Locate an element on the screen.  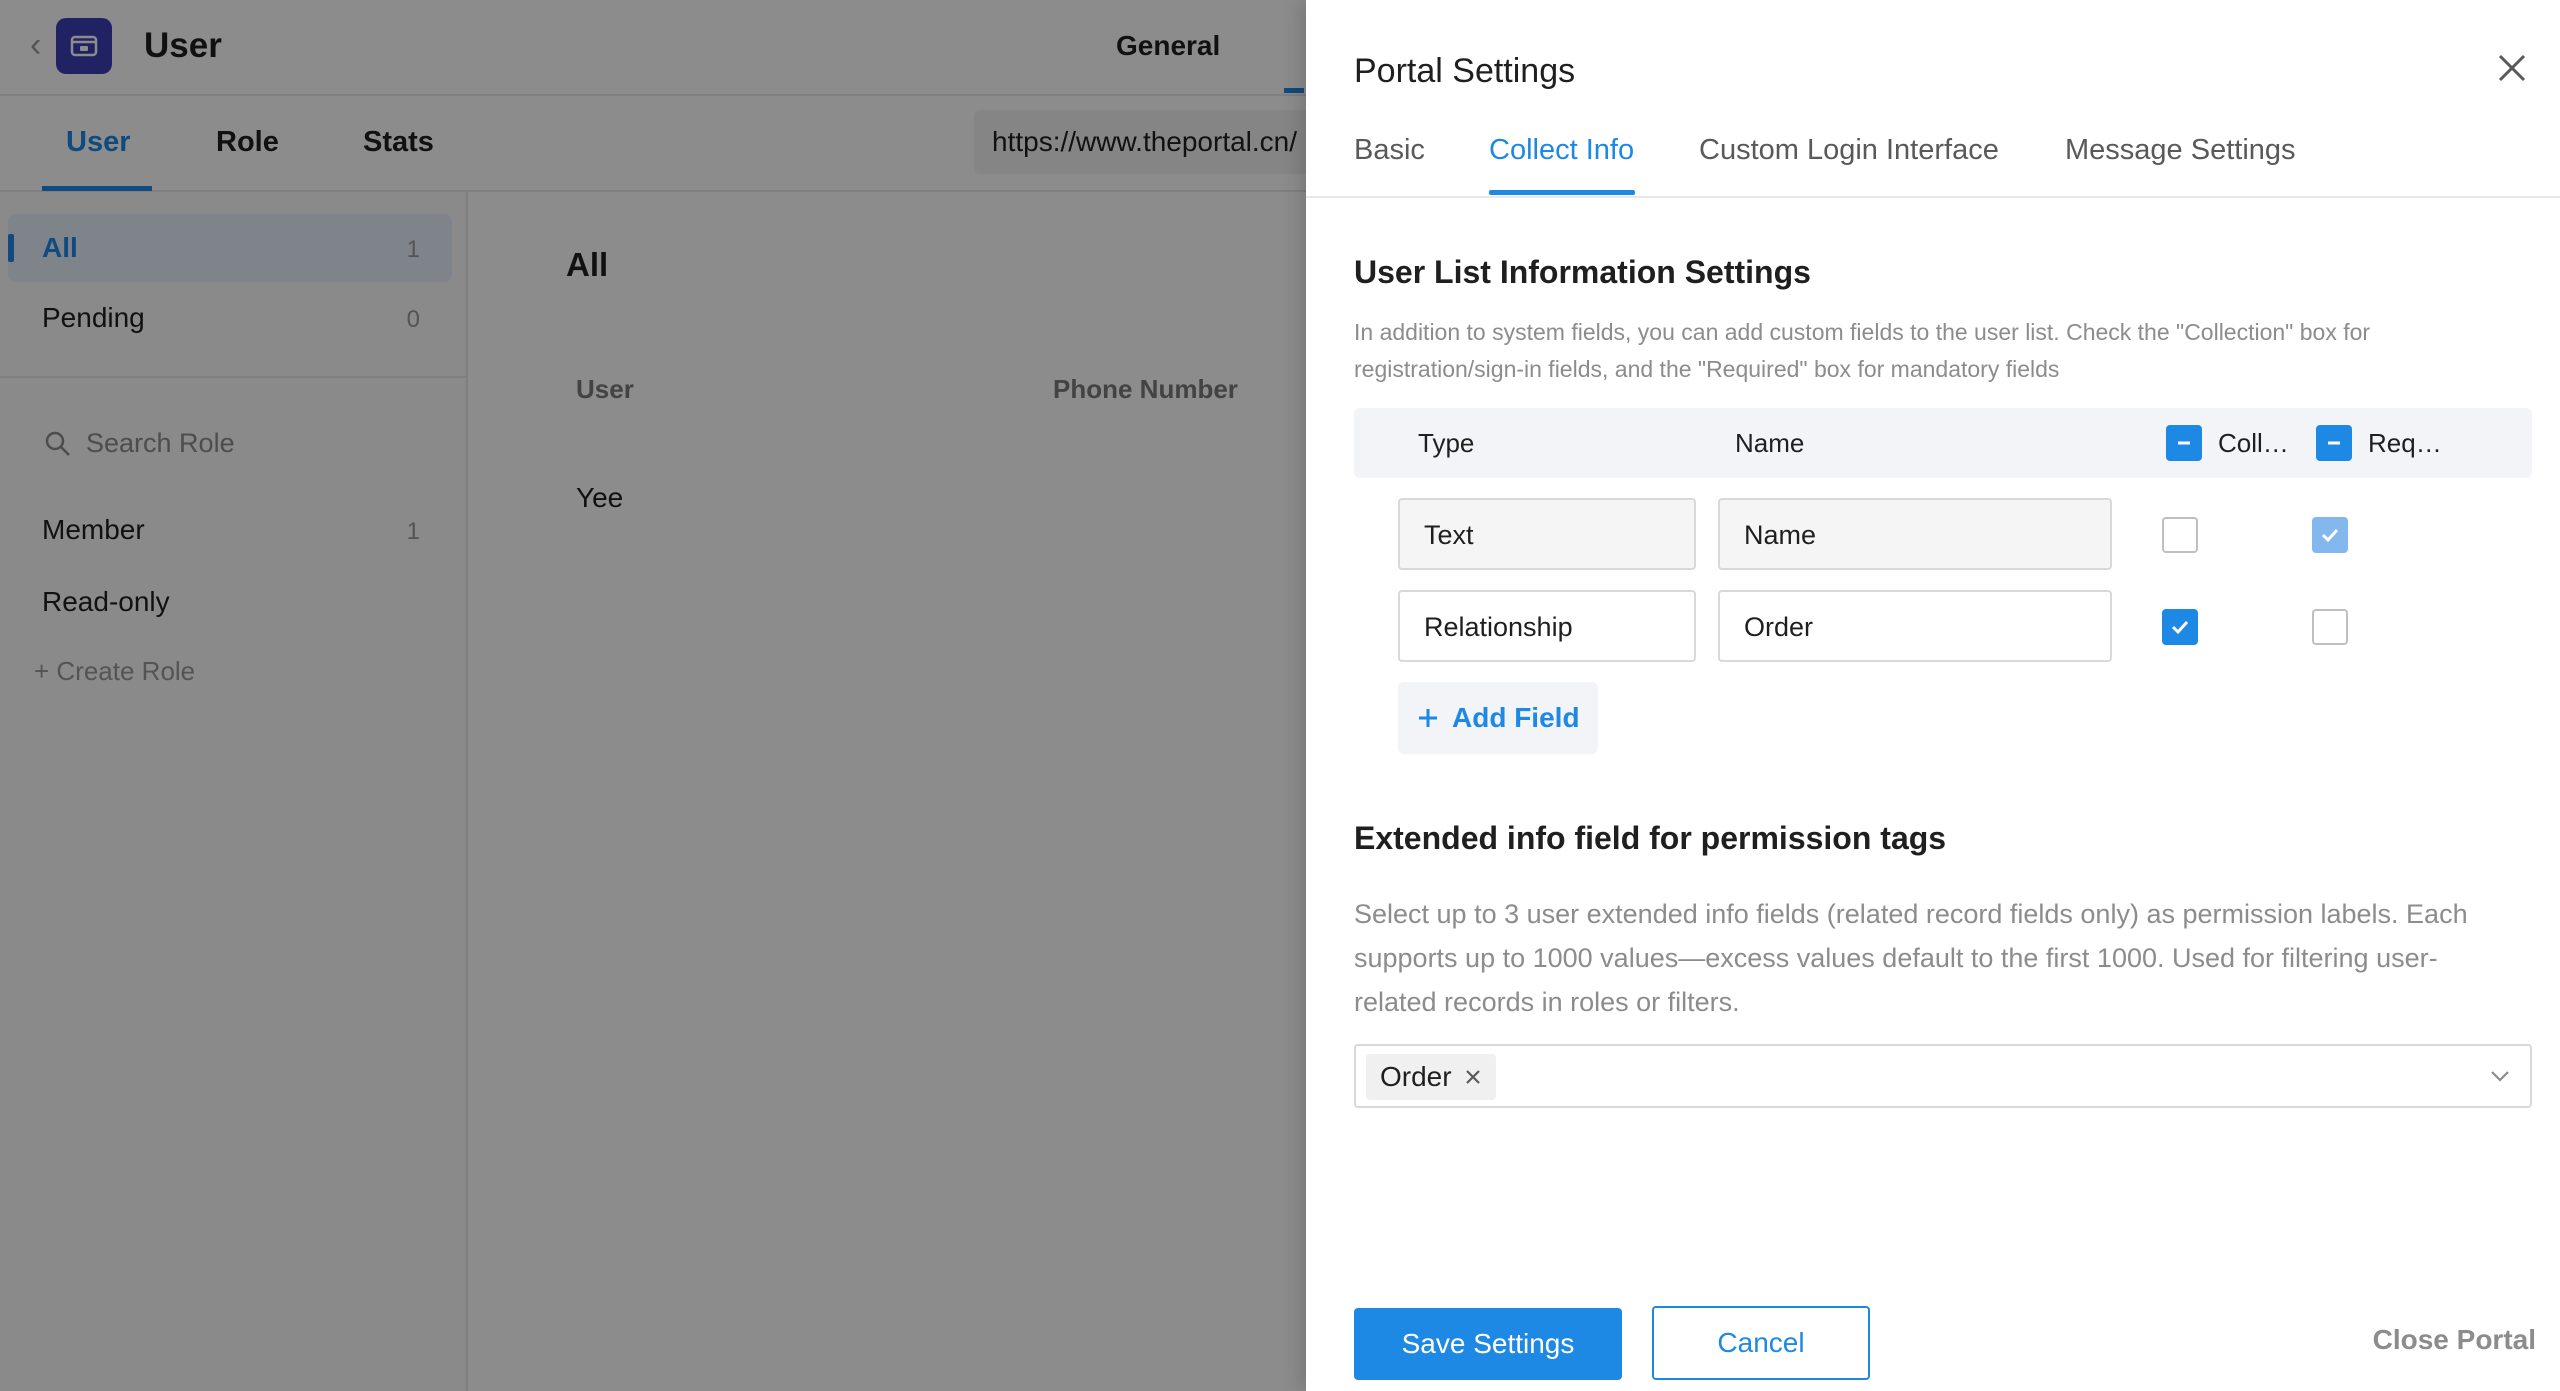
cancel-button: Cancel is located at coordinates (1761, 1343).